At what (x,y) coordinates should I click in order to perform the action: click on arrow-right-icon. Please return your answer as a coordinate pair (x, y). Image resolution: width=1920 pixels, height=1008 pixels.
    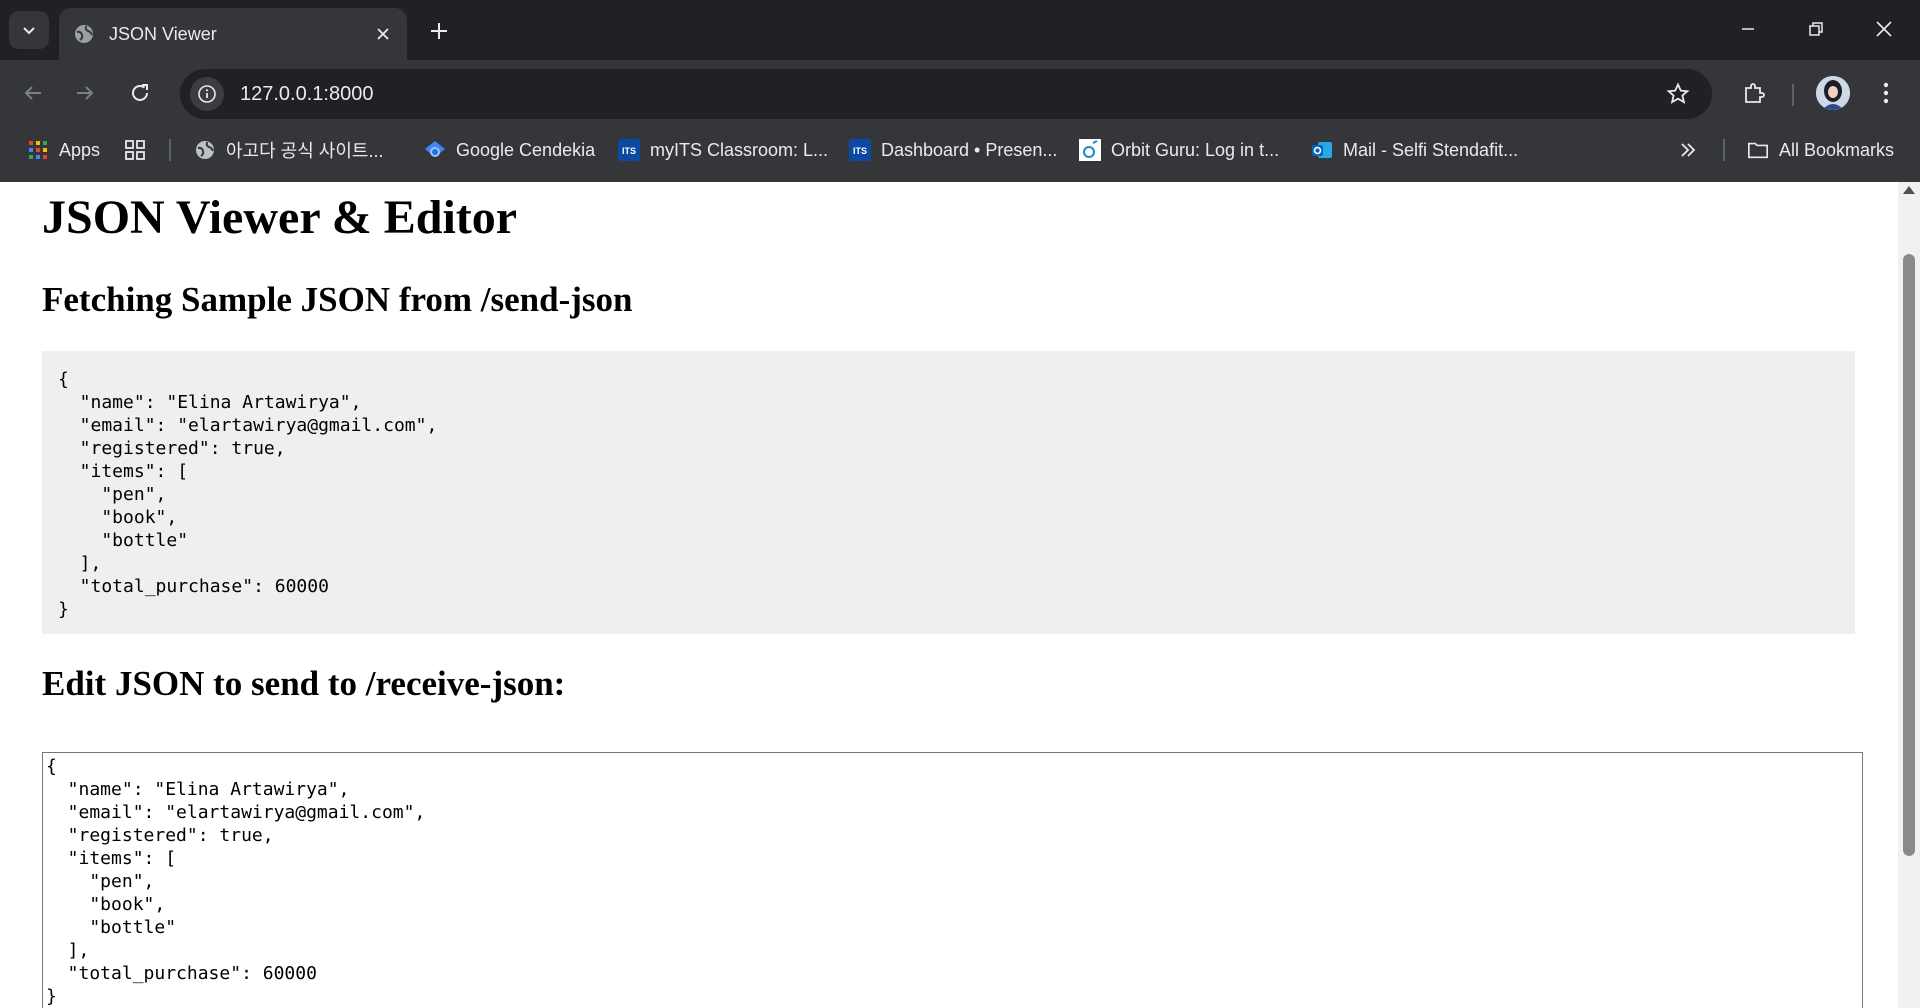
    Looking at the image, I should click on (85, 93).